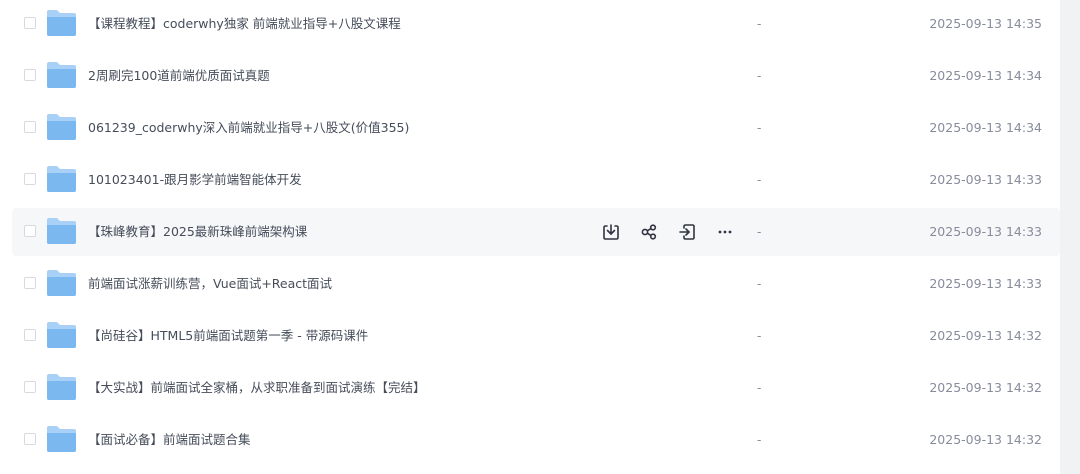 This screenshot has width=1080, height=474. I want to click on move-icon, so click(687, 232).